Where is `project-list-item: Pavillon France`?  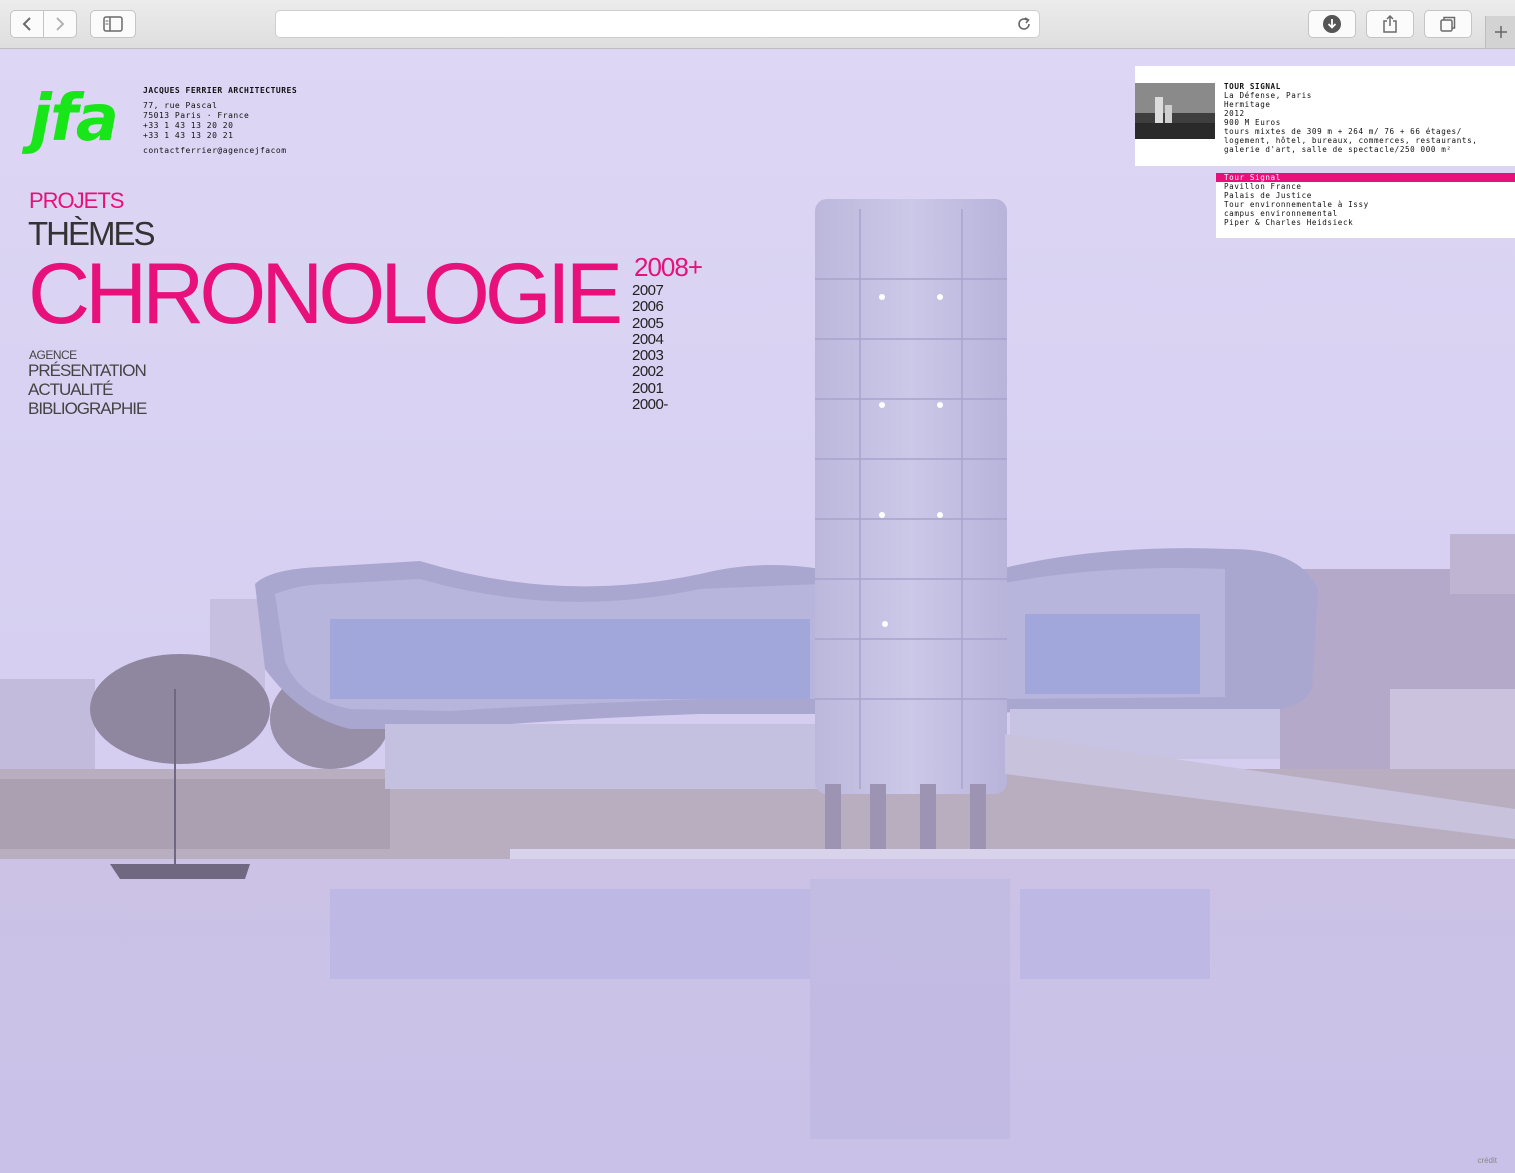 project-list-item: Pavillon France is located at coordinates (1365, 186).